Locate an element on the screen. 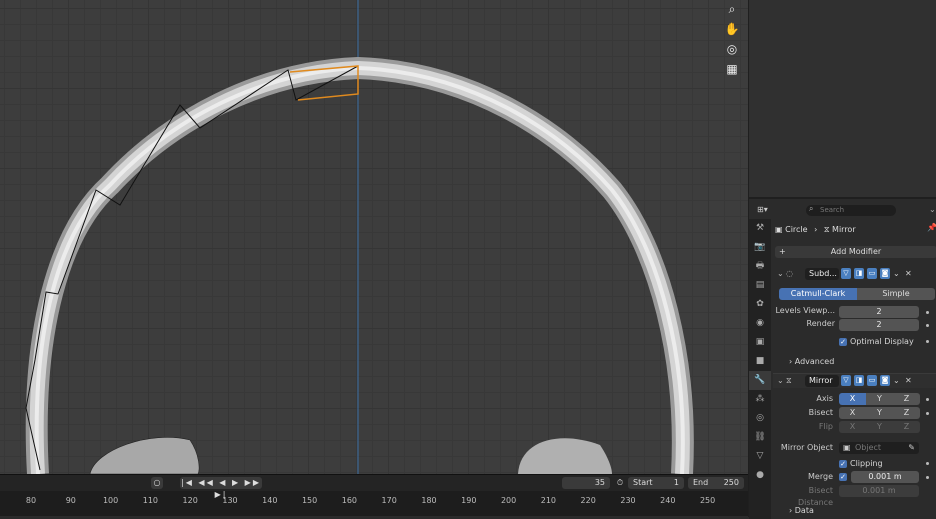 This screenshot has width=936, height=519. catmull-clark-toggle: Catmull-Clark is located at coordinates (818, 294).